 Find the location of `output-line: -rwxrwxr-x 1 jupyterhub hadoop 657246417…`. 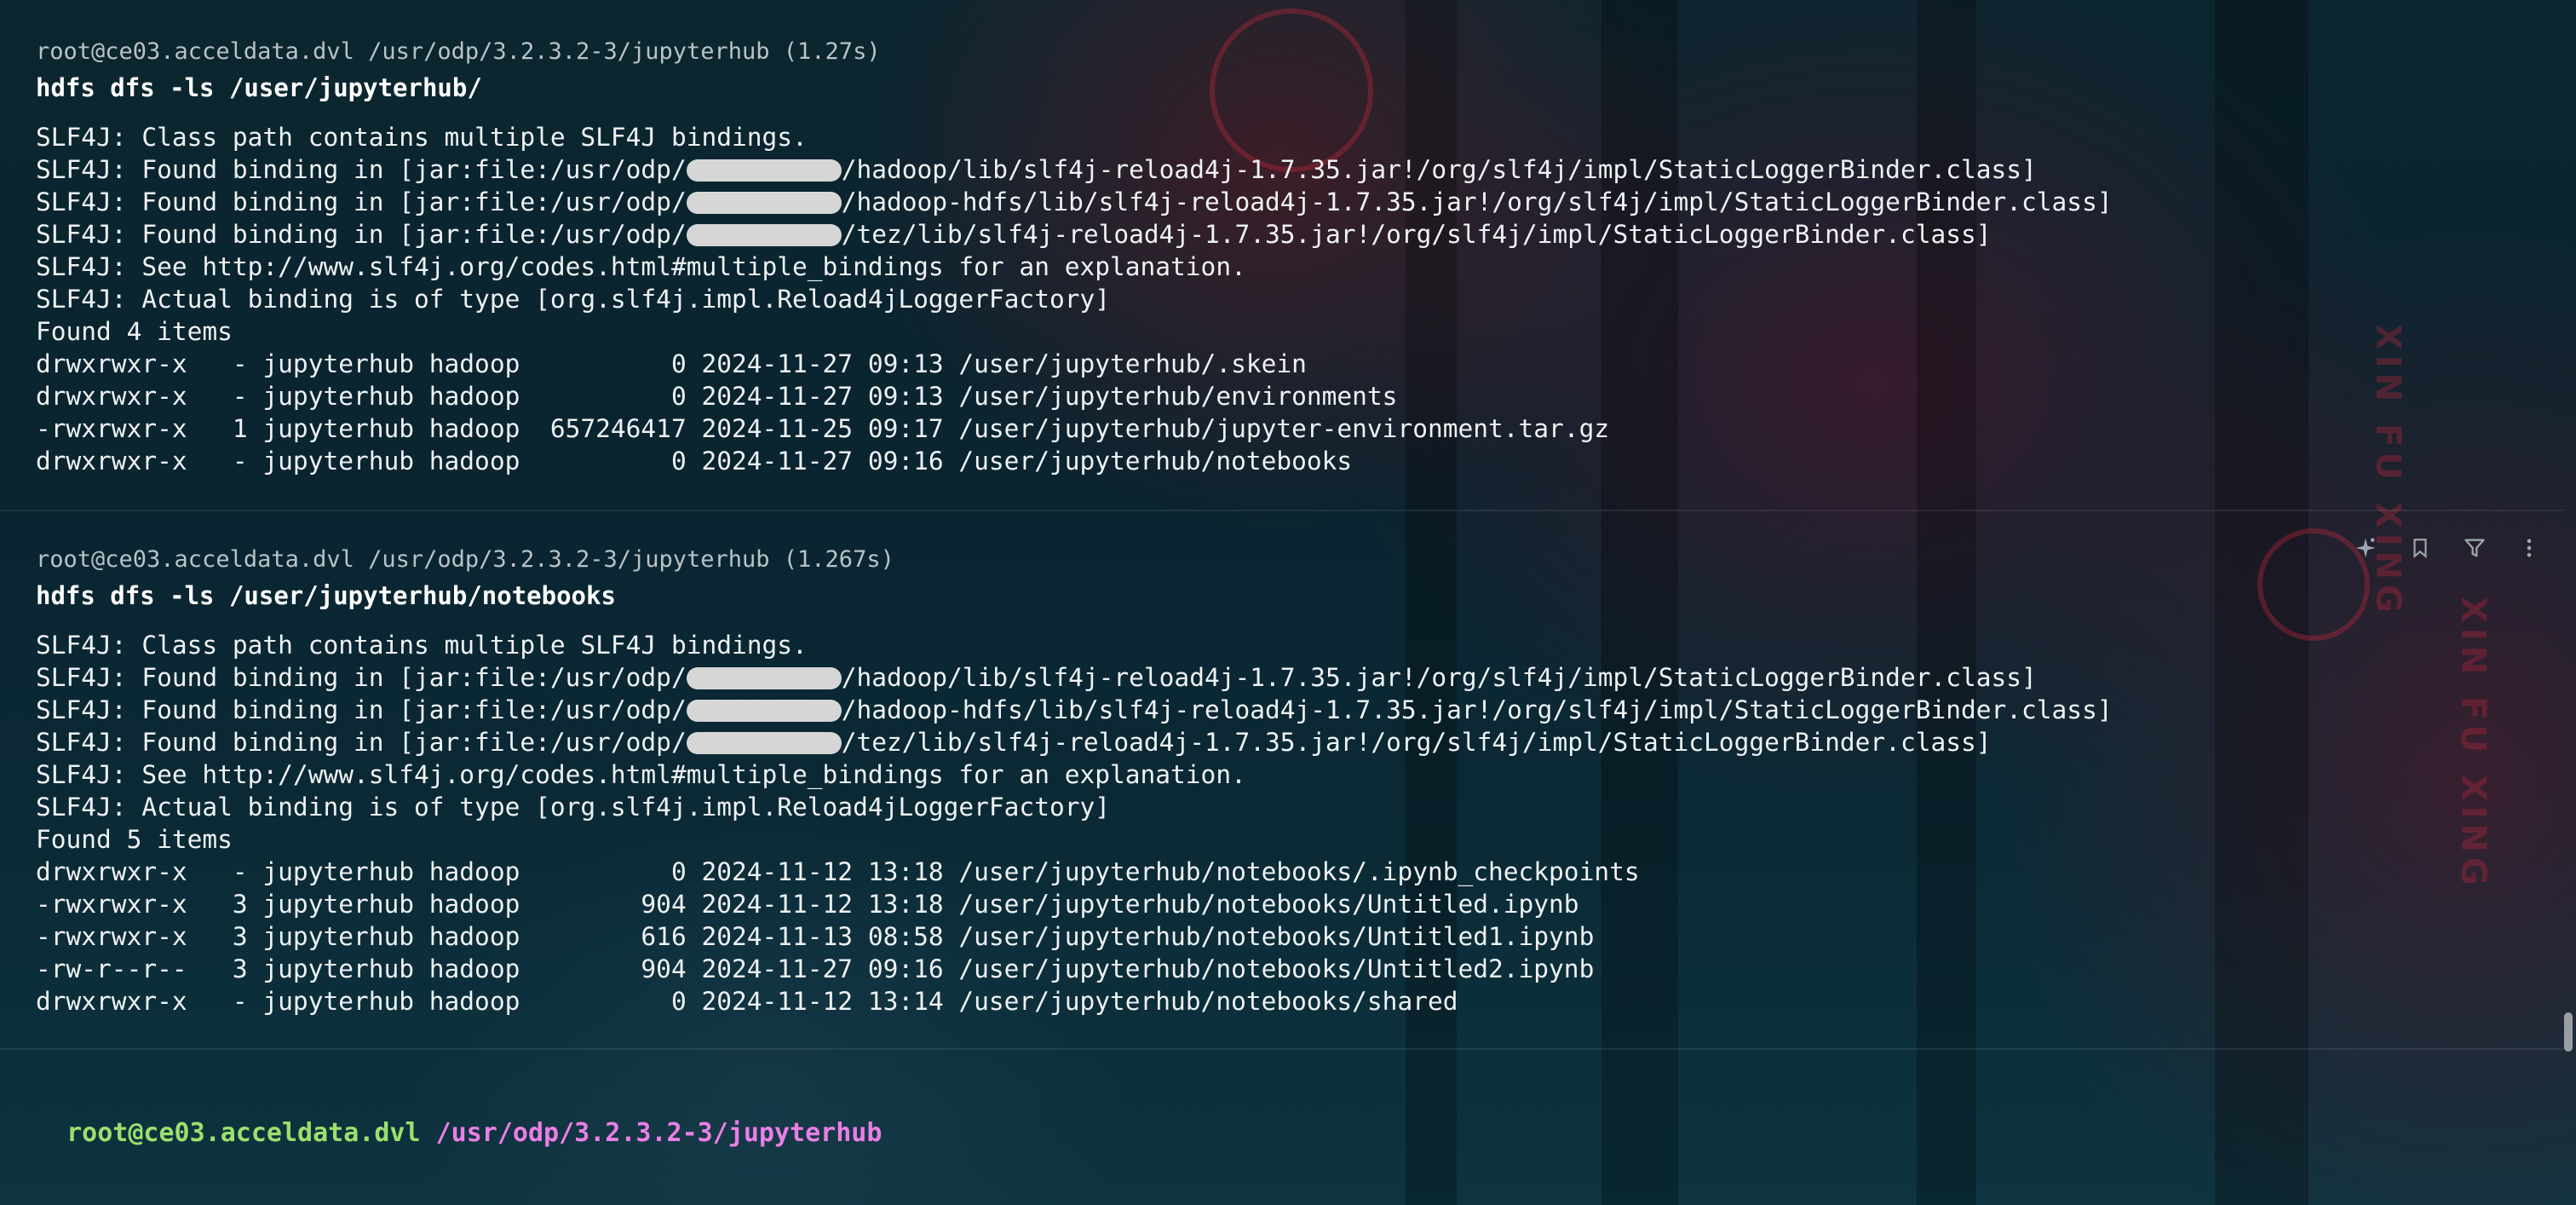

output-line: -rwxrwxr-x 1 jupyterhub hadoop 657246417… is located at coordinates (1075, 428).